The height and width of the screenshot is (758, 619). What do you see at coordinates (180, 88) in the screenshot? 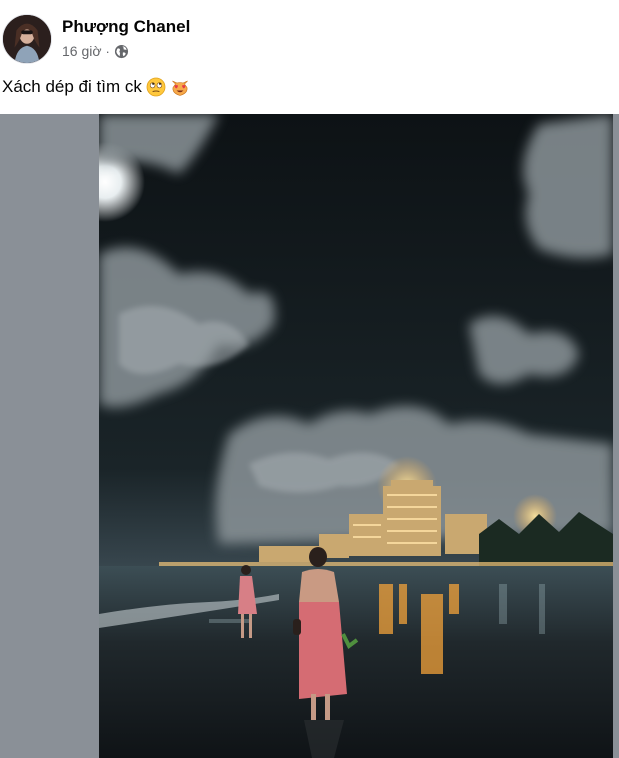
I see `heart-eyes-cat-emoji` at bounding box center [180, 88].